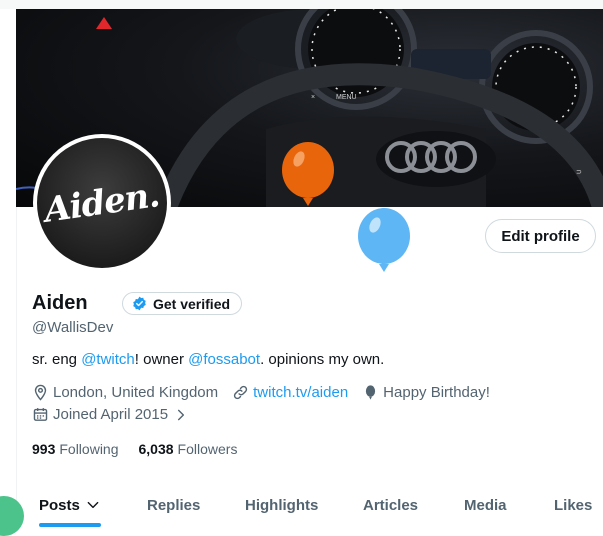 This screenshot has height=536, width=603. I want to click on website-item: twitch.tv/aiden, so click(290, 392).